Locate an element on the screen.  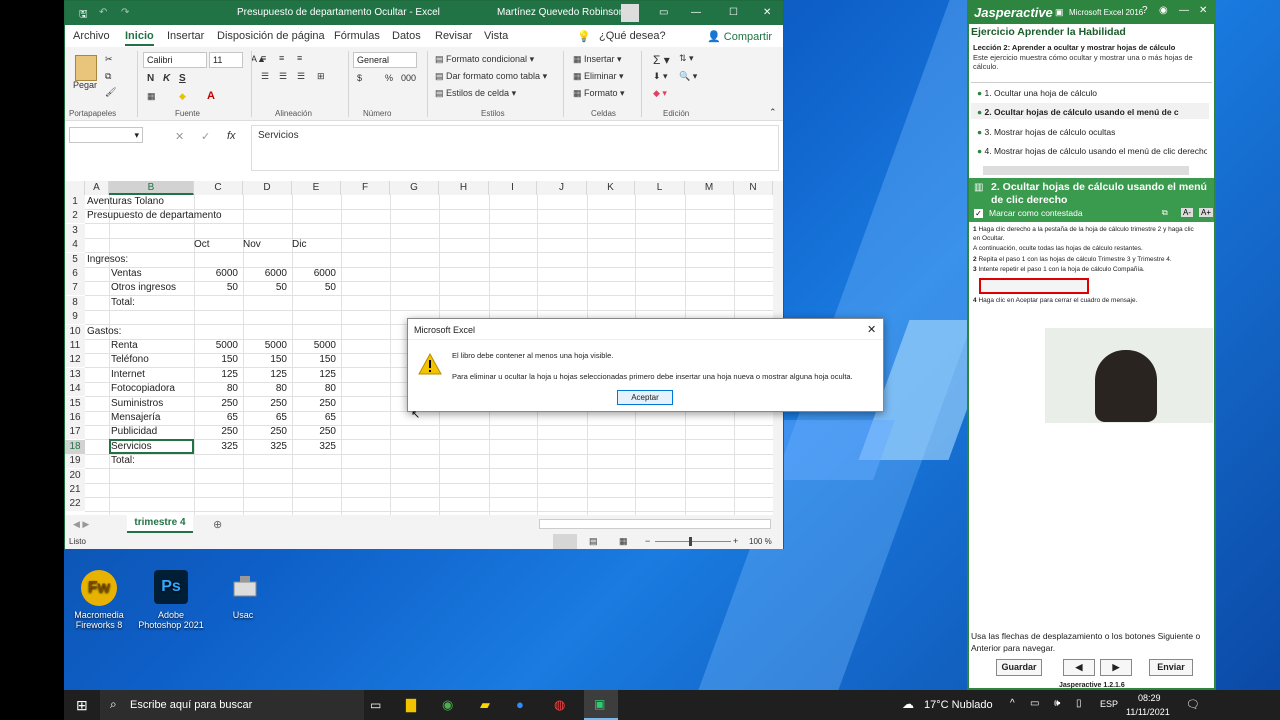
windows-start-icon: ⊞ is located at coordinates (82, 705).